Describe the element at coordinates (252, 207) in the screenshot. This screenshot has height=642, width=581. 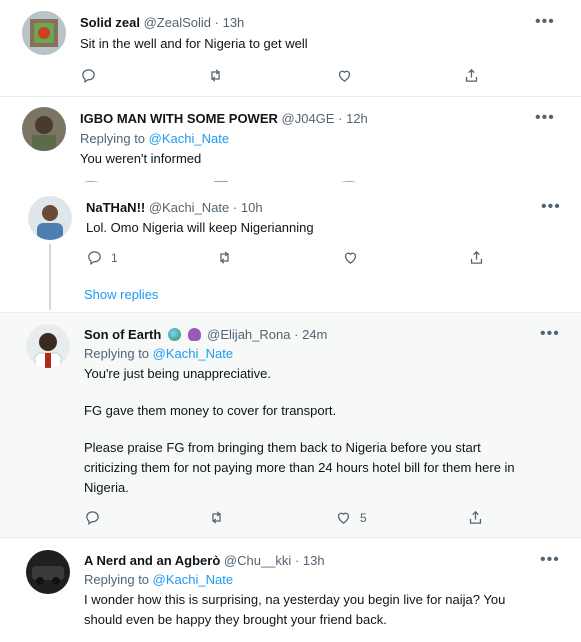
I see `timestamp: 10h` at that location.